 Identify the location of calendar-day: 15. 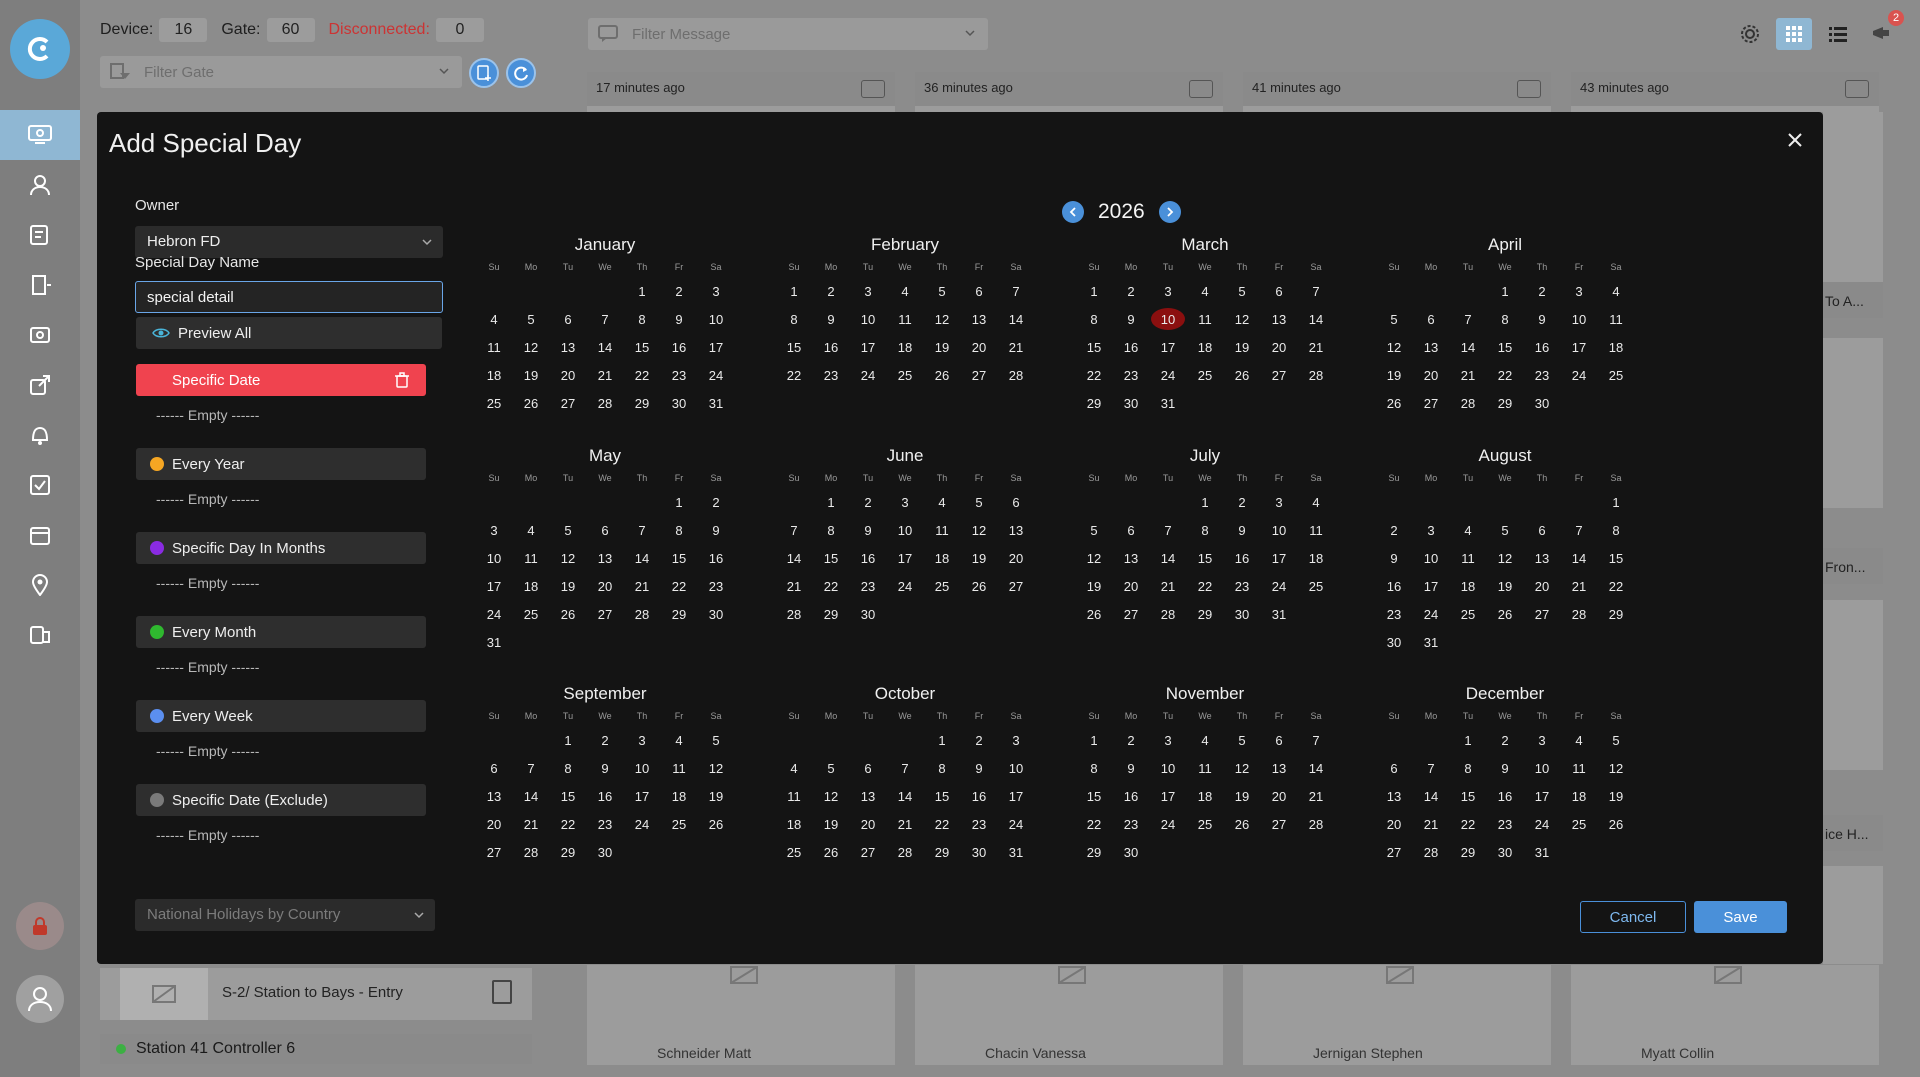
(679, 558).